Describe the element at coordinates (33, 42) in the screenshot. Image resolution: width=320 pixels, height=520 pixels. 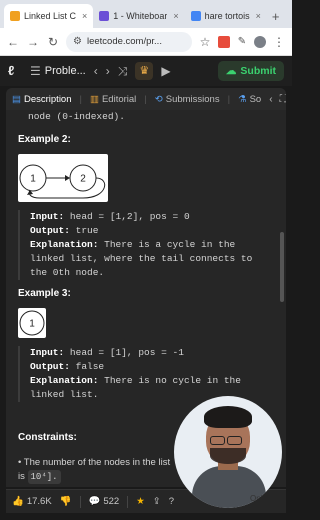
I see `forward-button: →` at that location.